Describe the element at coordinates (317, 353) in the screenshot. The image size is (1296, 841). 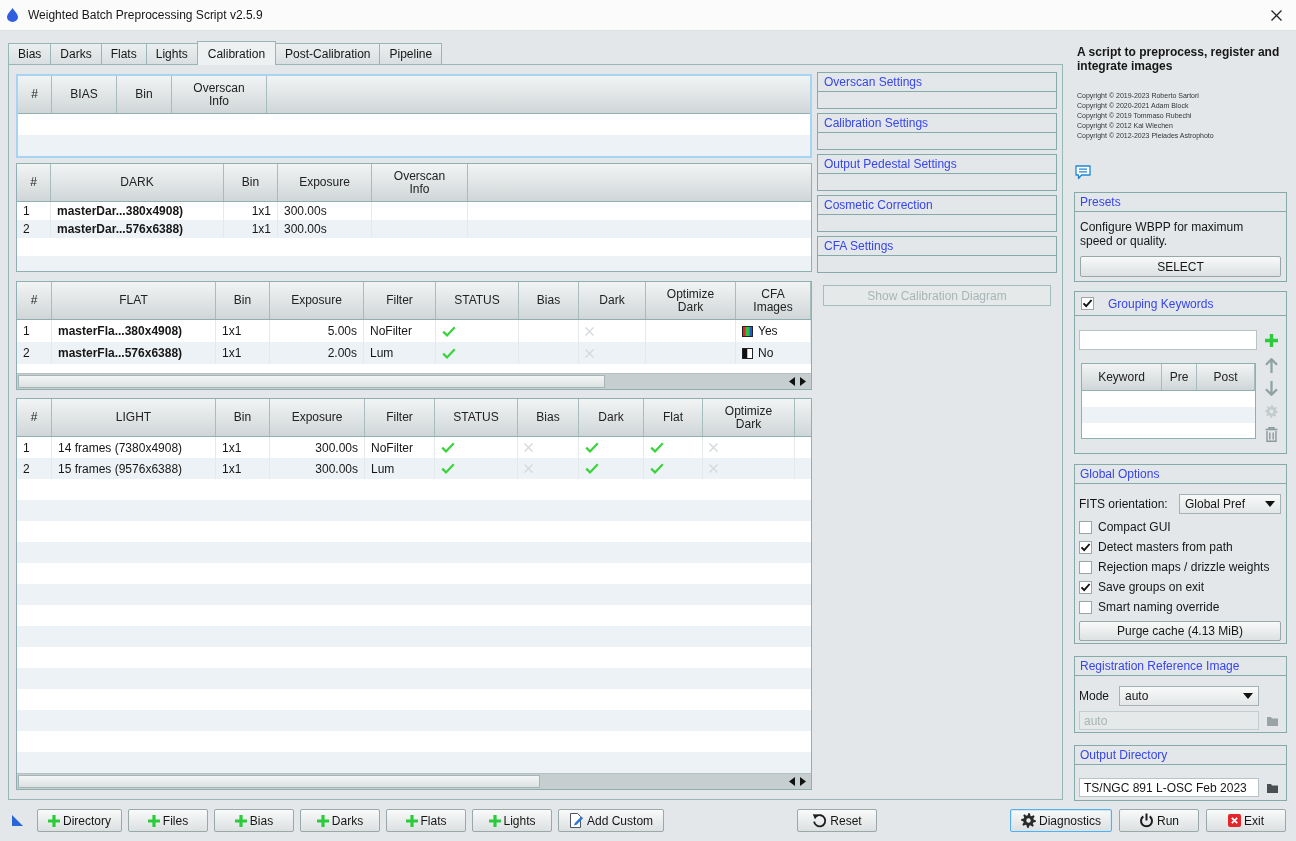
I see `table-cell: 2.00s` at that location.